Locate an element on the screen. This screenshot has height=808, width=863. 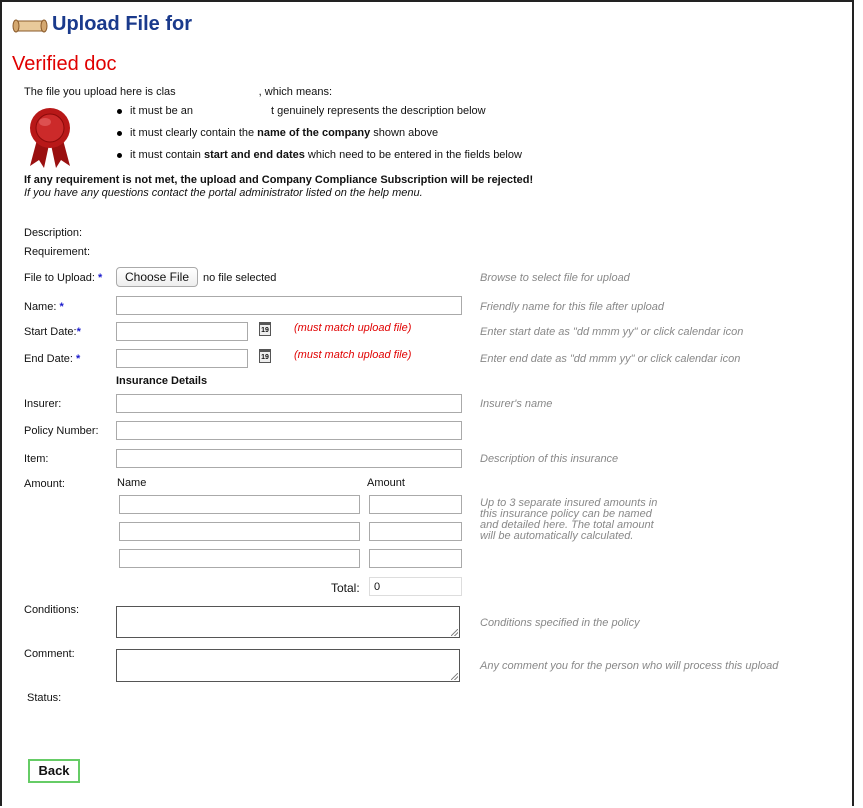
amount-name-header: Name is located at coordinates (132, 483).